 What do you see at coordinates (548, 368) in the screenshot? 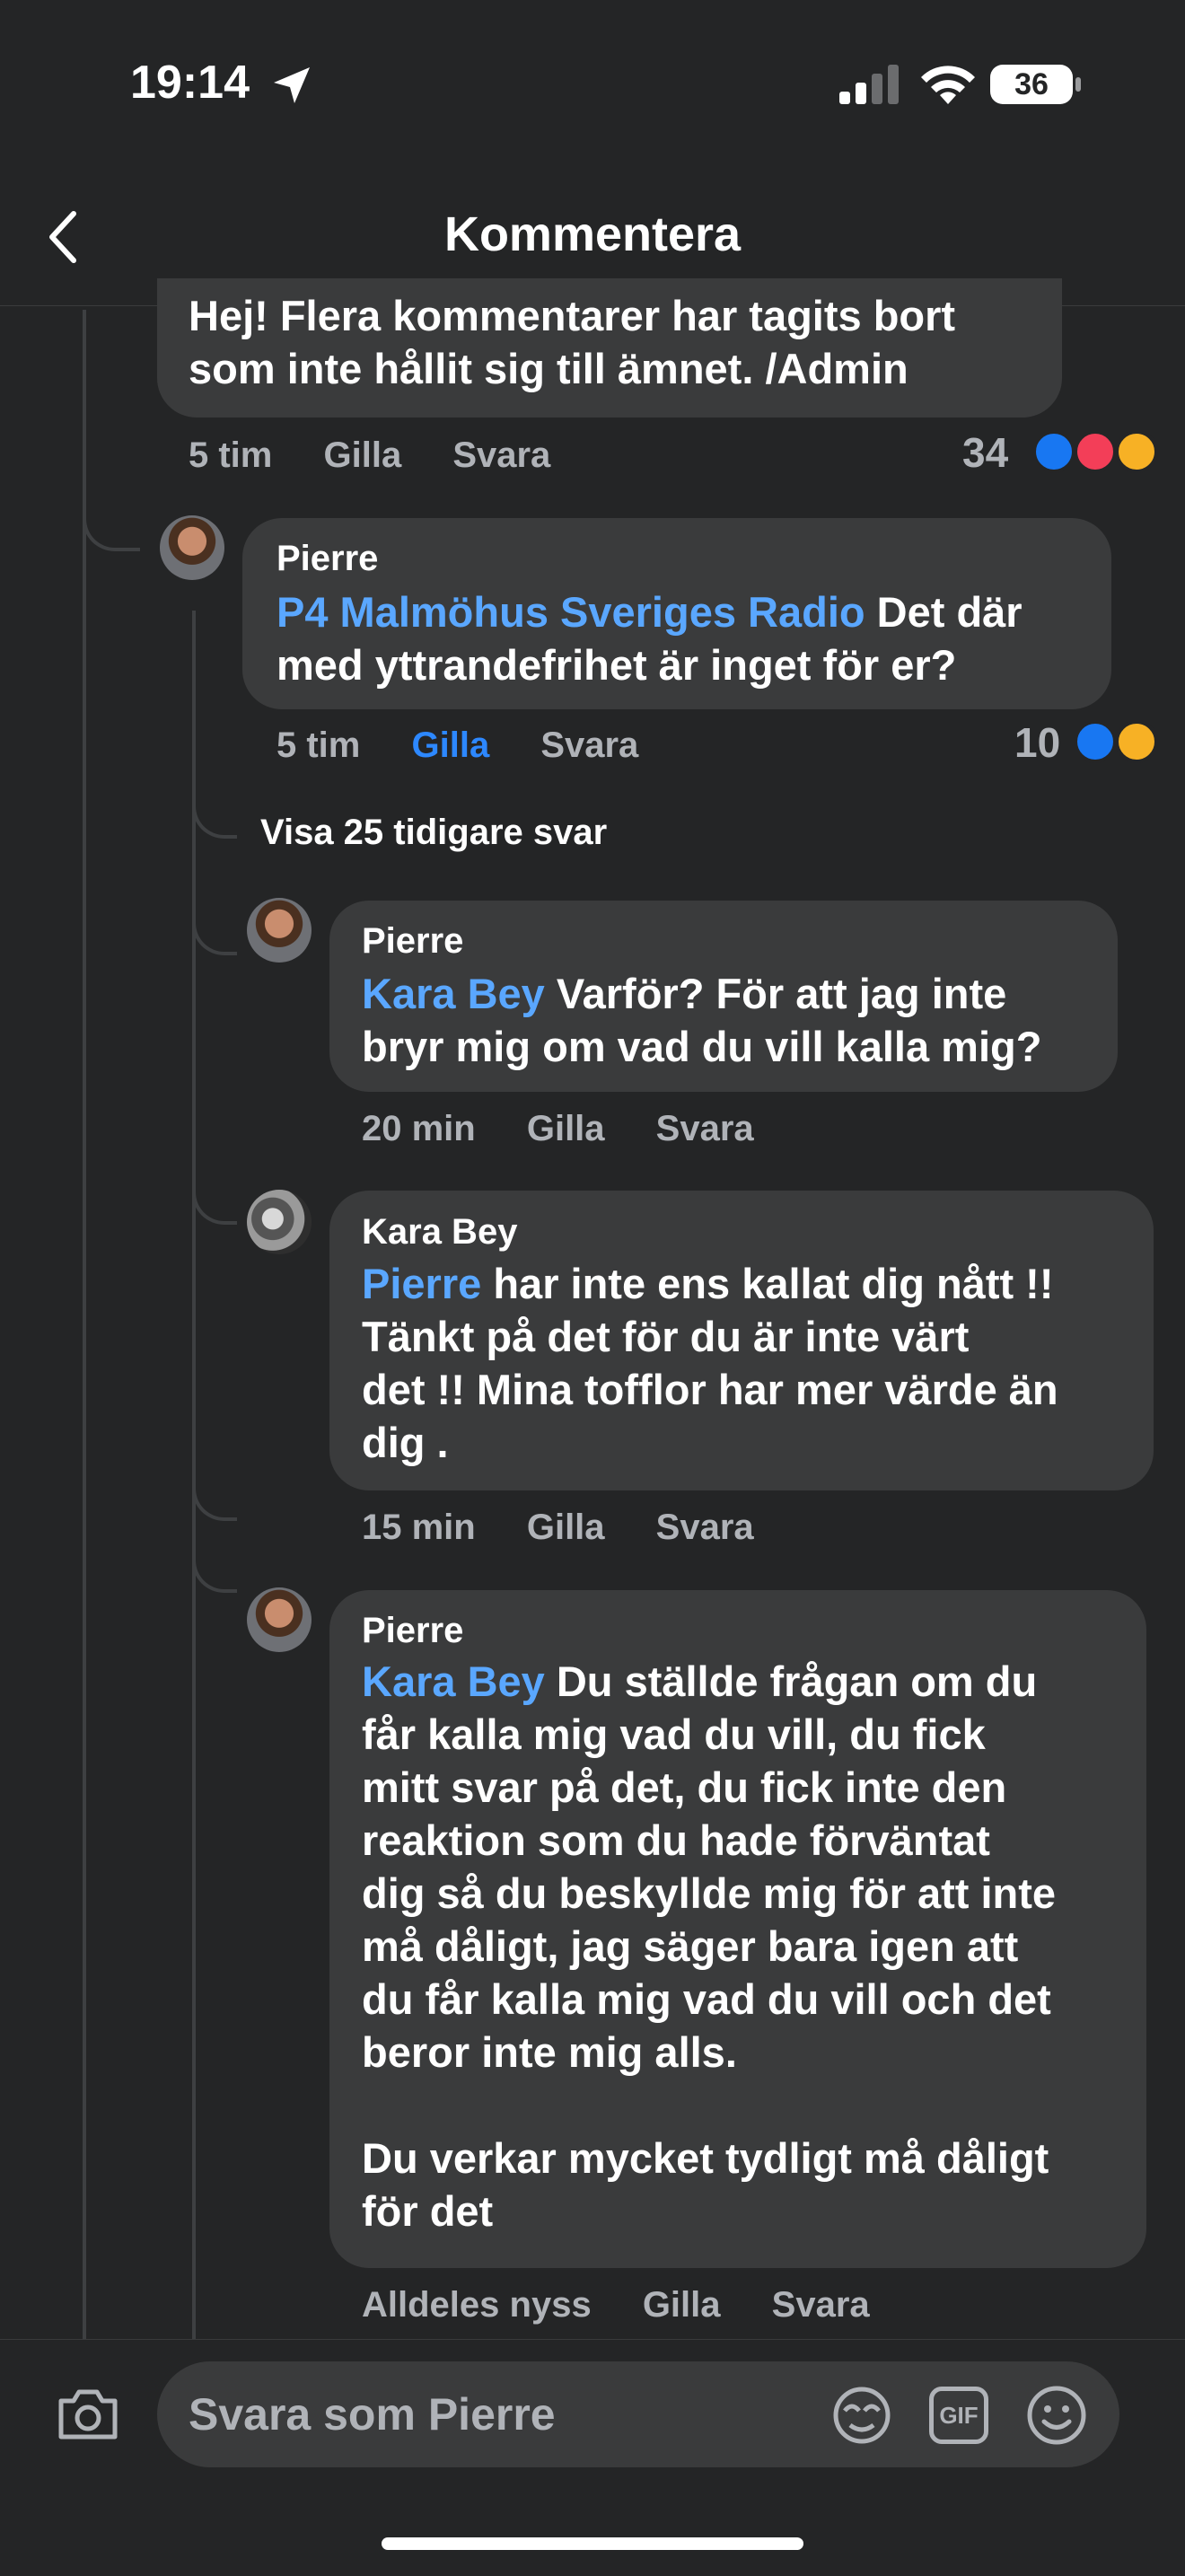
I see `comment-text-line: som inte hållit sig till ämnet. /Admin` at bounding box center [548, 368].